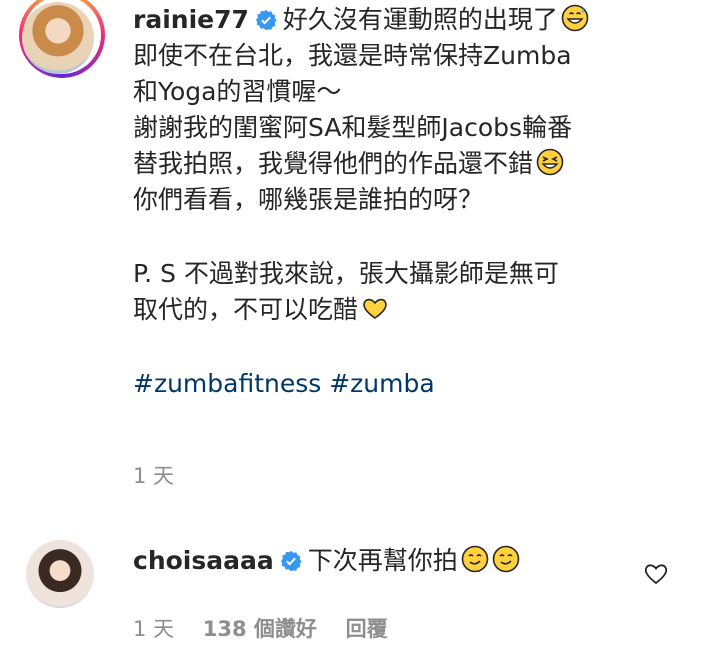 The width and height of the screenshot is (709, 646). Describe the element at coordinates (246, 309) in the screenshot. I see `caption-text-segment: 取代的，不可以吃醋` at that location.